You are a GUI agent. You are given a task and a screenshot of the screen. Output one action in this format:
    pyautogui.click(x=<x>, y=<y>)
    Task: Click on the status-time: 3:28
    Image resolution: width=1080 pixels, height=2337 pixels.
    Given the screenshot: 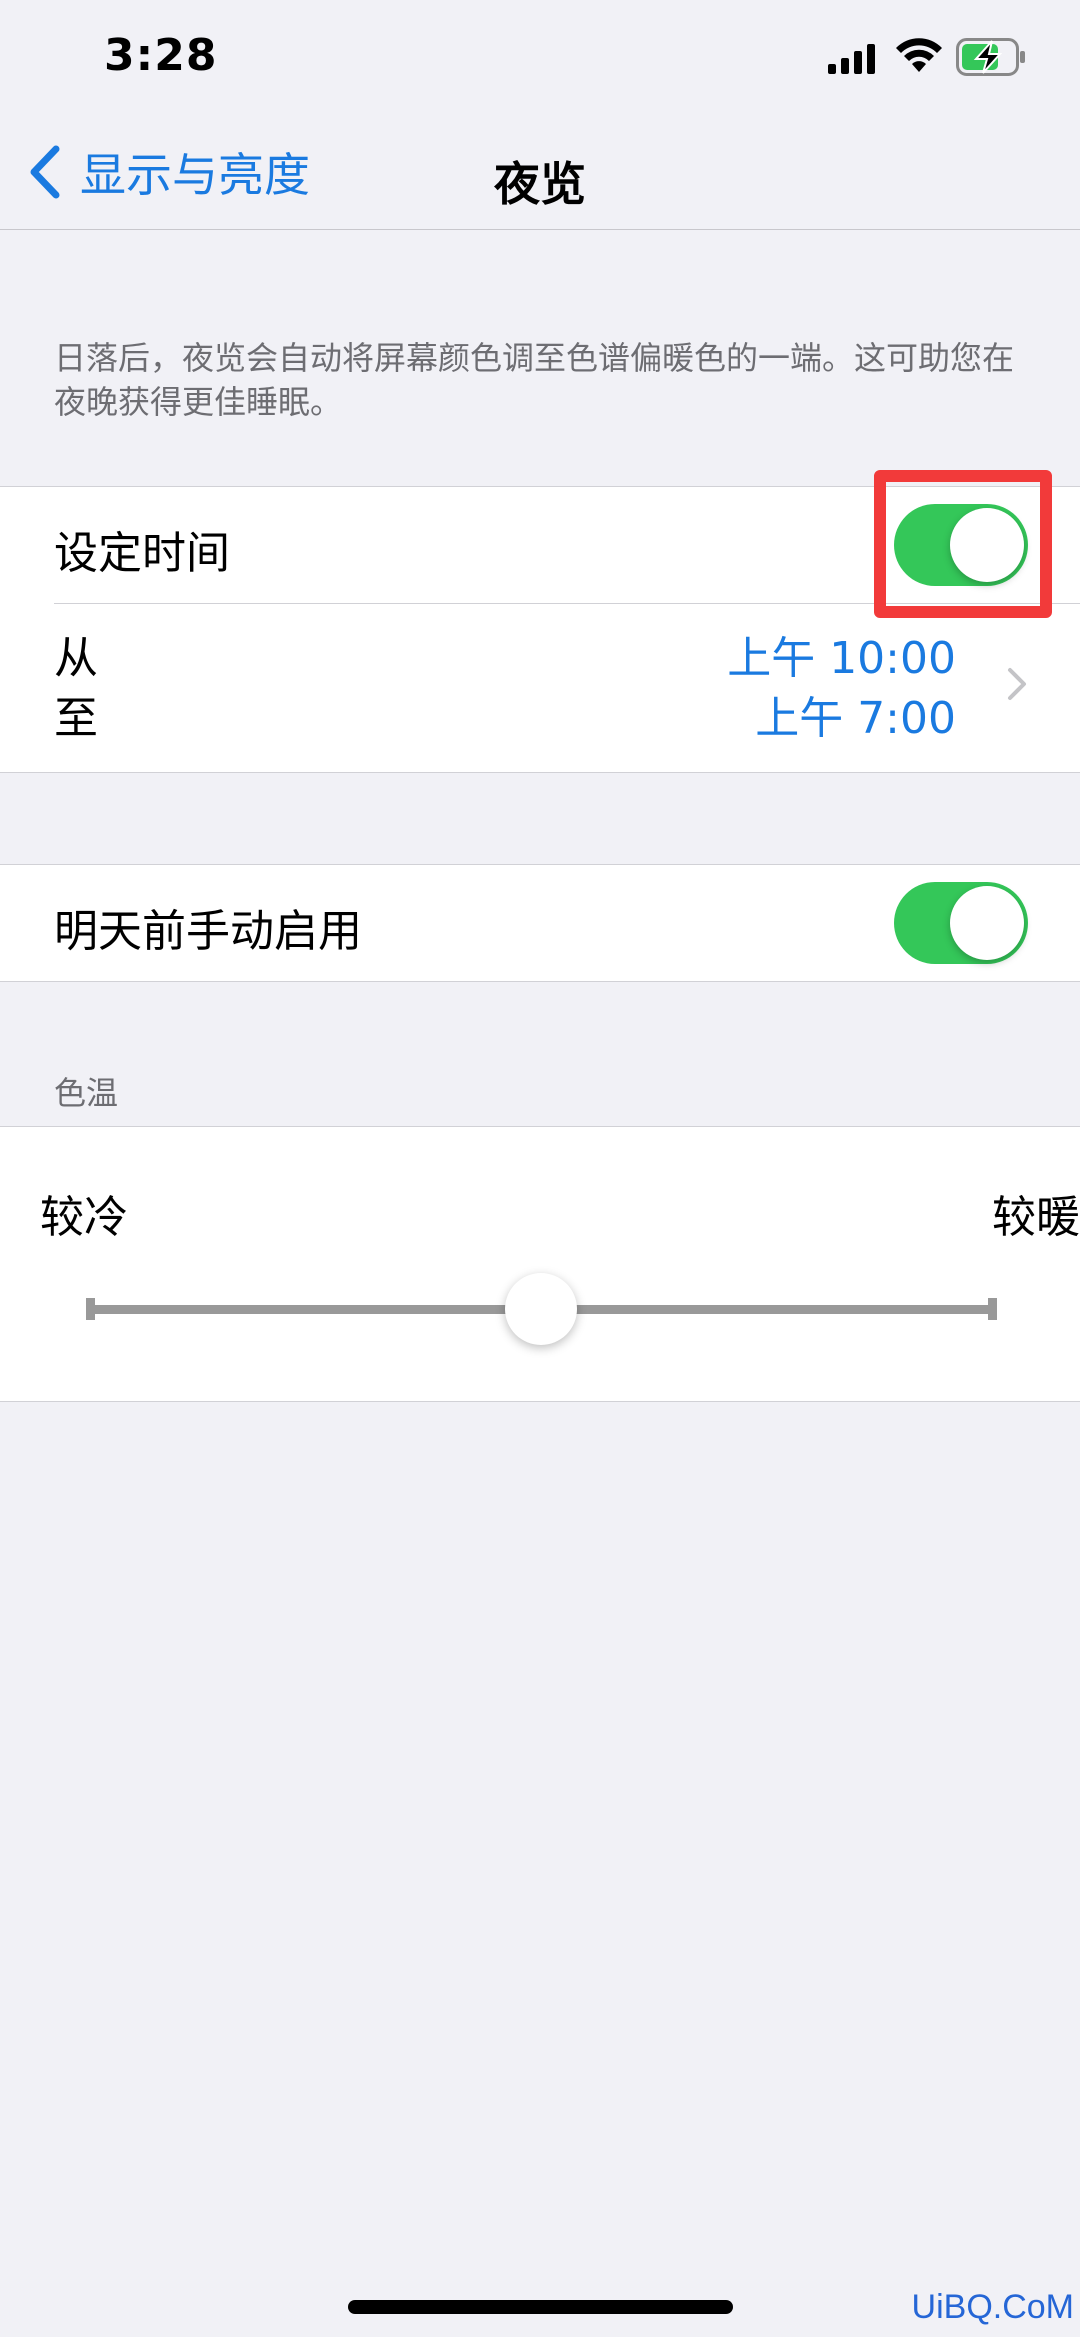 What is the action you would take?
    pyautogui.click(x=161, y=55)
    